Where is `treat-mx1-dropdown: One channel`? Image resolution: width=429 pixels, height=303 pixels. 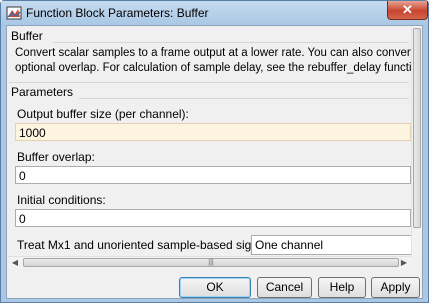 treat-mx1-dropdown: One channel is located at coordinates (331, 245).